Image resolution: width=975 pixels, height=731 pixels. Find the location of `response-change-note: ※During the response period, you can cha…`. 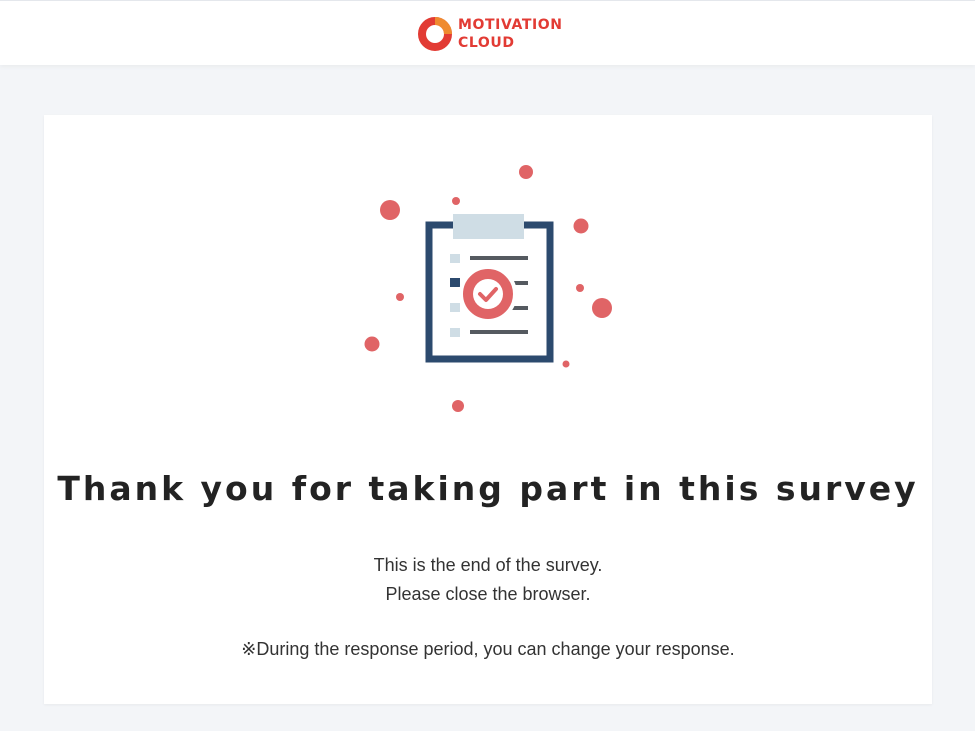

response-change-note: ※During the response period, you can cha… is located at coordinates (488, 649).